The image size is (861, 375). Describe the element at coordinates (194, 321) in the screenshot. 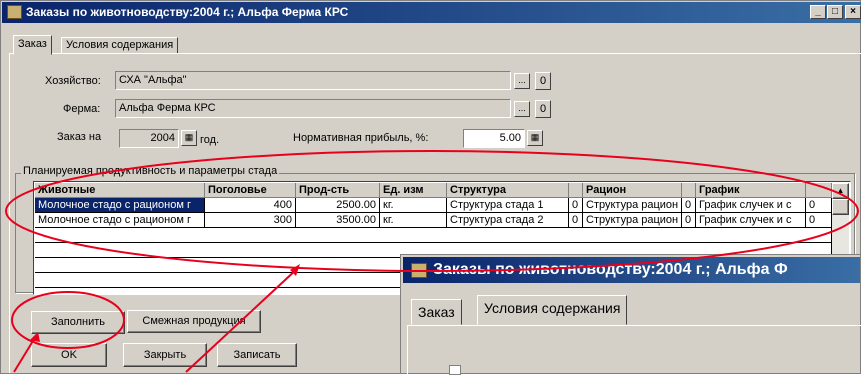

I see `related-products-button: Смежная продукция` at that location.